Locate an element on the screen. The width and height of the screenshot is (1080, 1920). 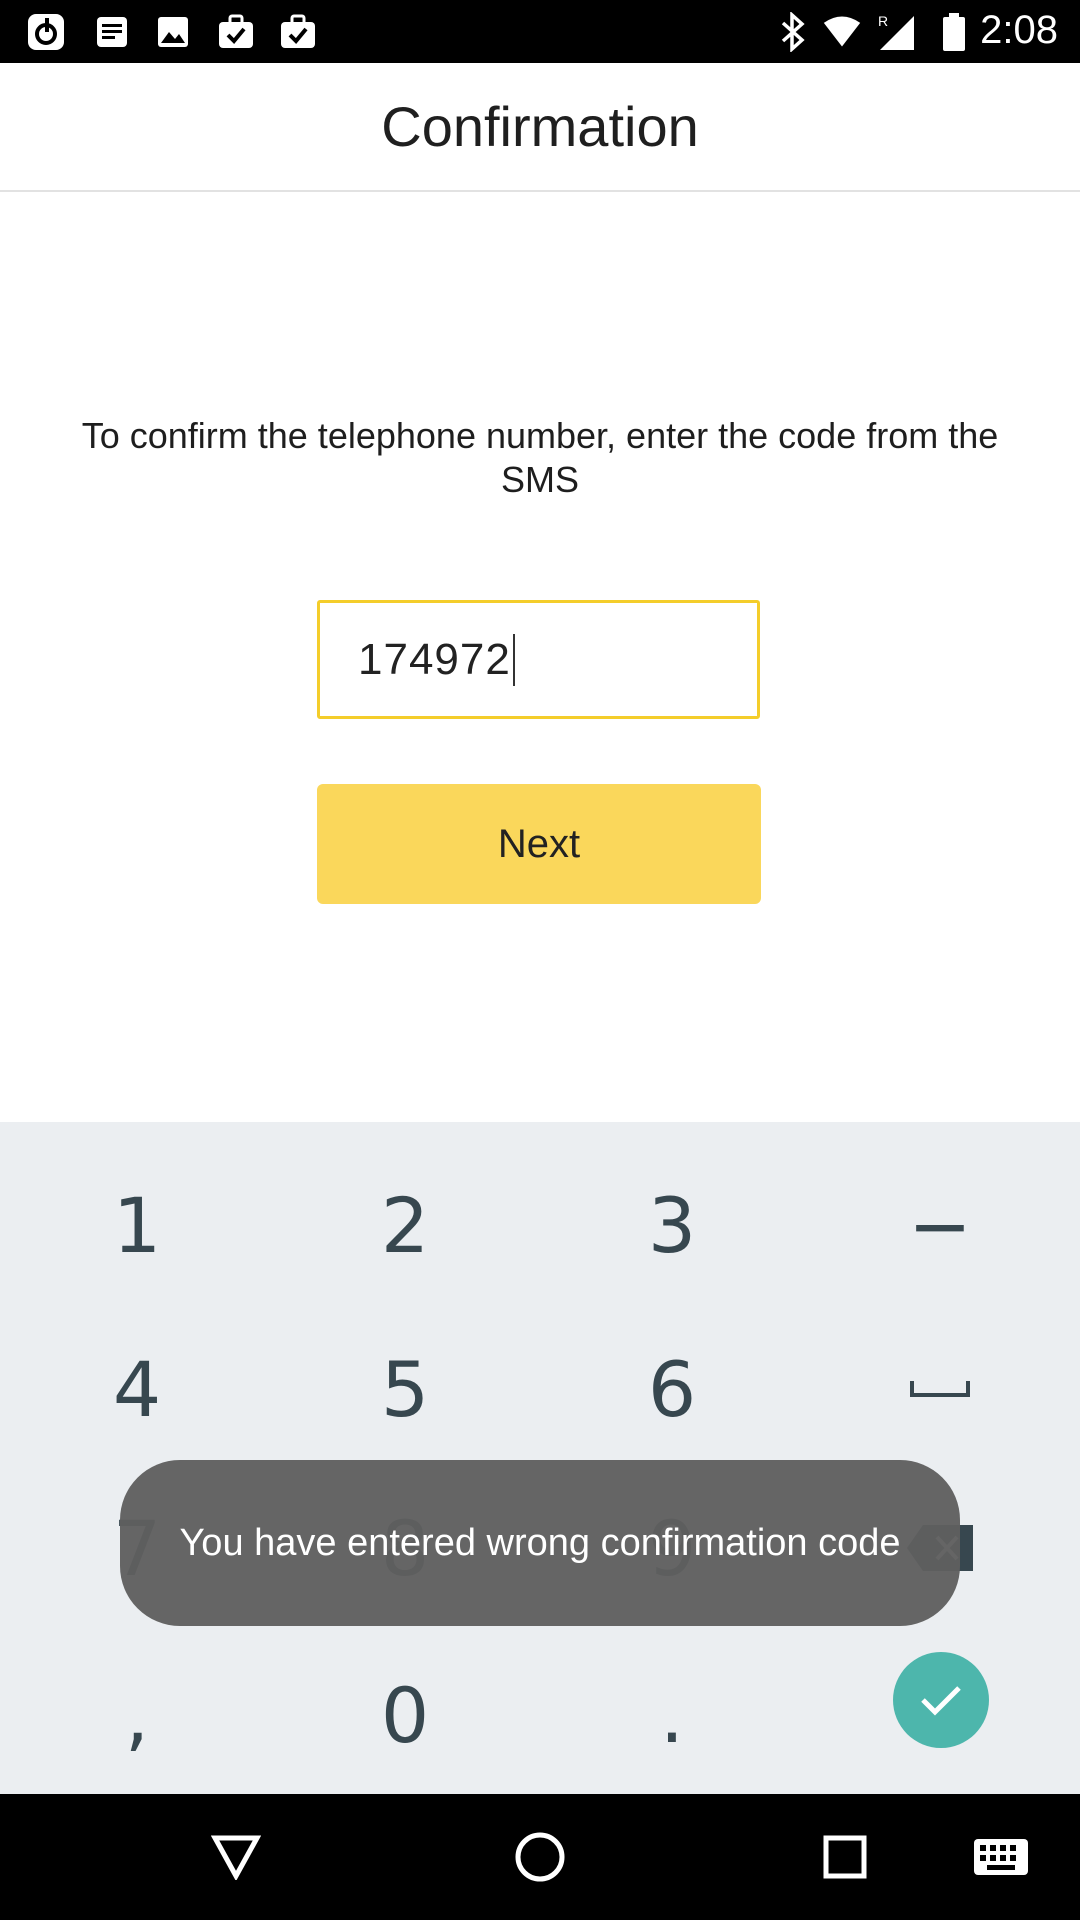
svg-text: R is located at coordinates (883, 21).